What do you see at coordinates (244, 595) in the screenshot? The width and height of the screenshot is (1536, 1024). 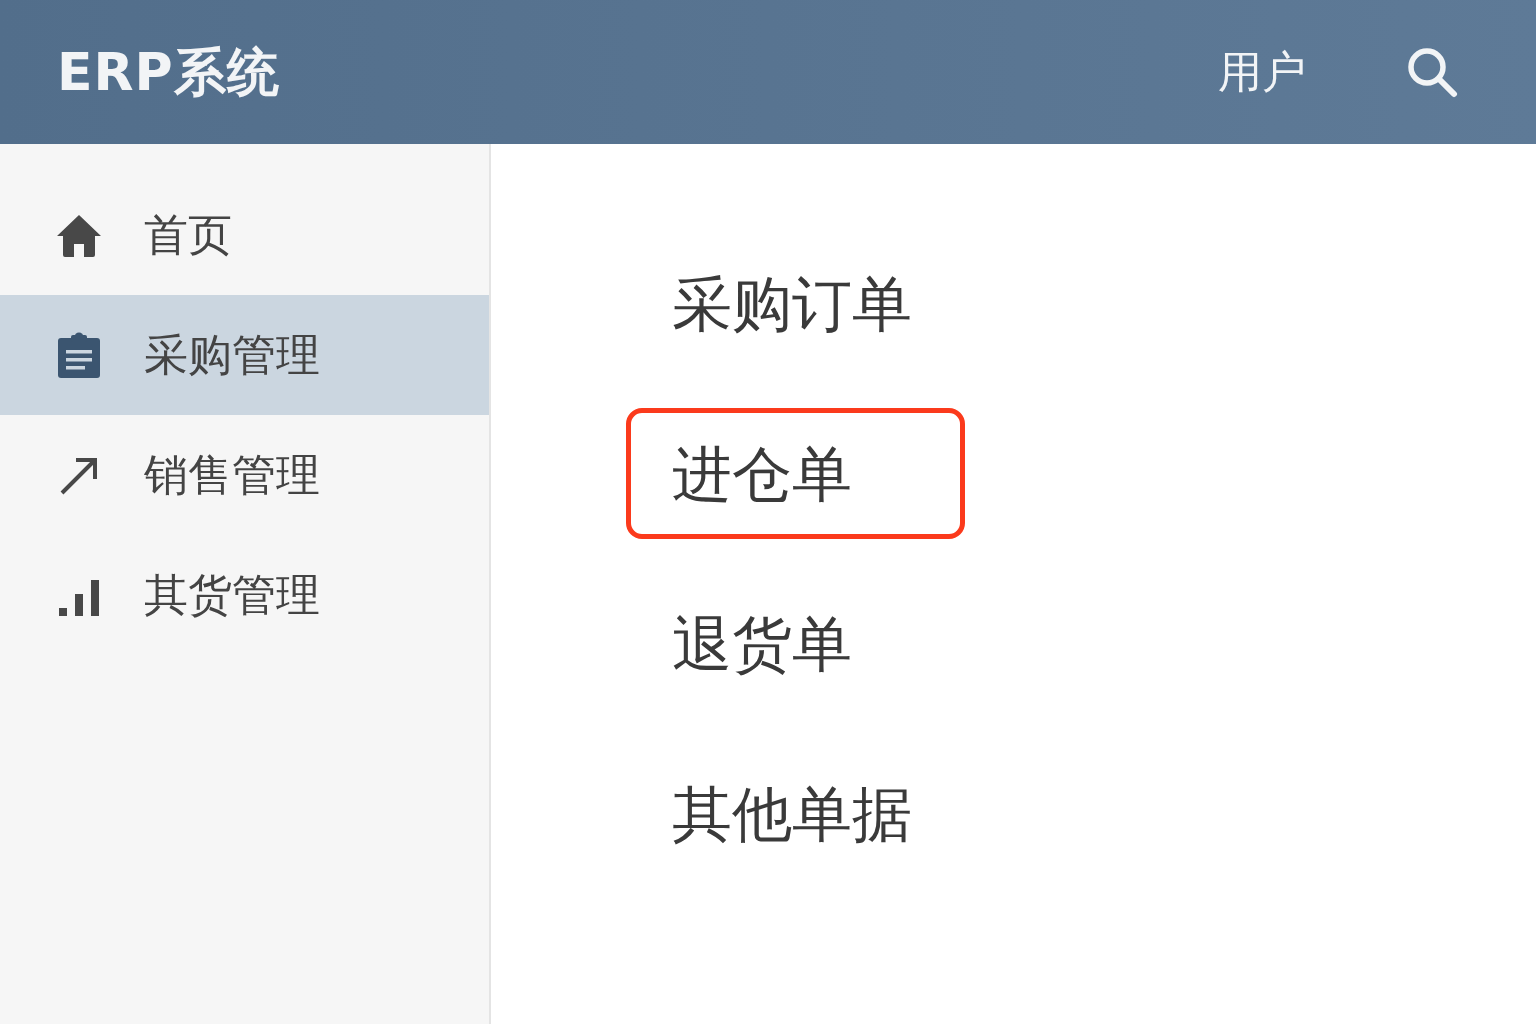 I see `sidebar-item: 其货管理` at bounding box center [244, 595].